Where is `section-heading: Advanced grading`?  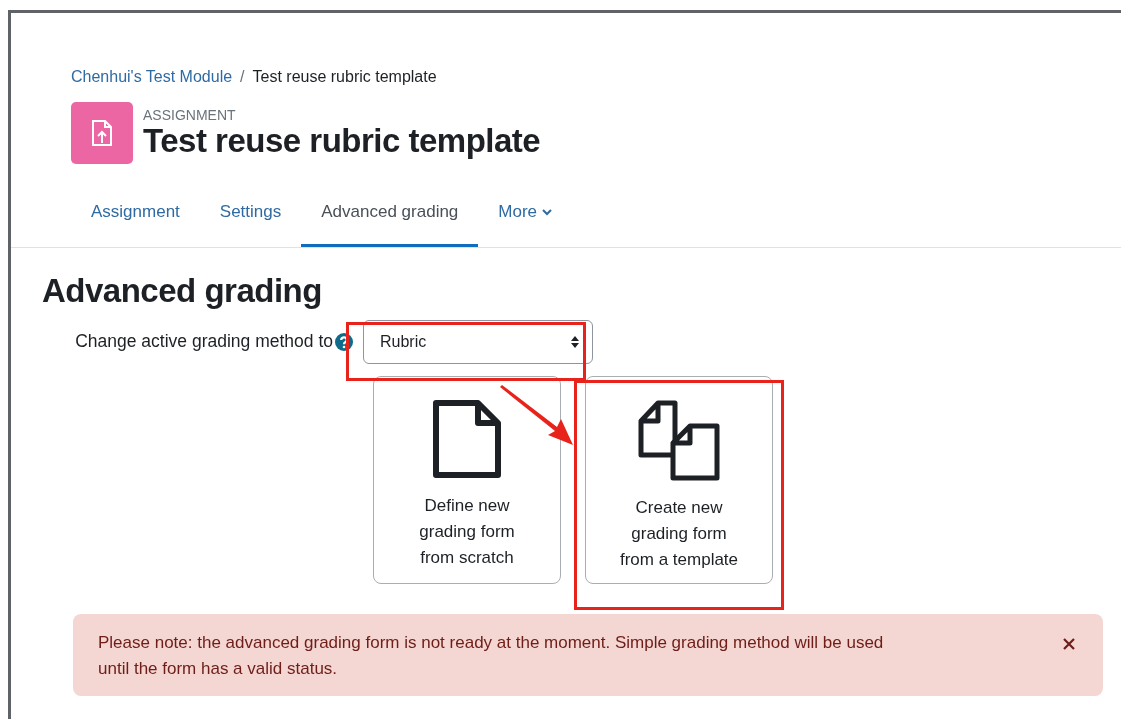
section-heading: Advanced grading is located at coordinates (182, 291).